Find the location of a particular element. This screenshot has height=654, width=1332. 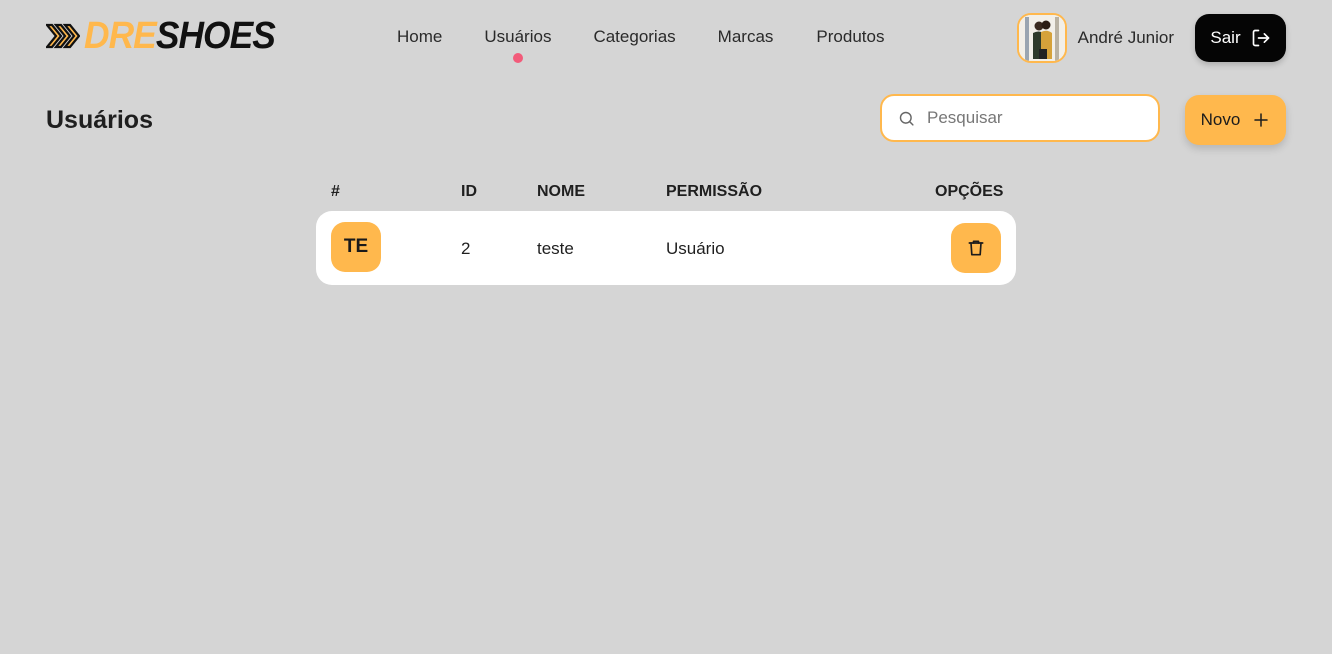

brand-main-text: SHOES is located at coordinates (215, 36).